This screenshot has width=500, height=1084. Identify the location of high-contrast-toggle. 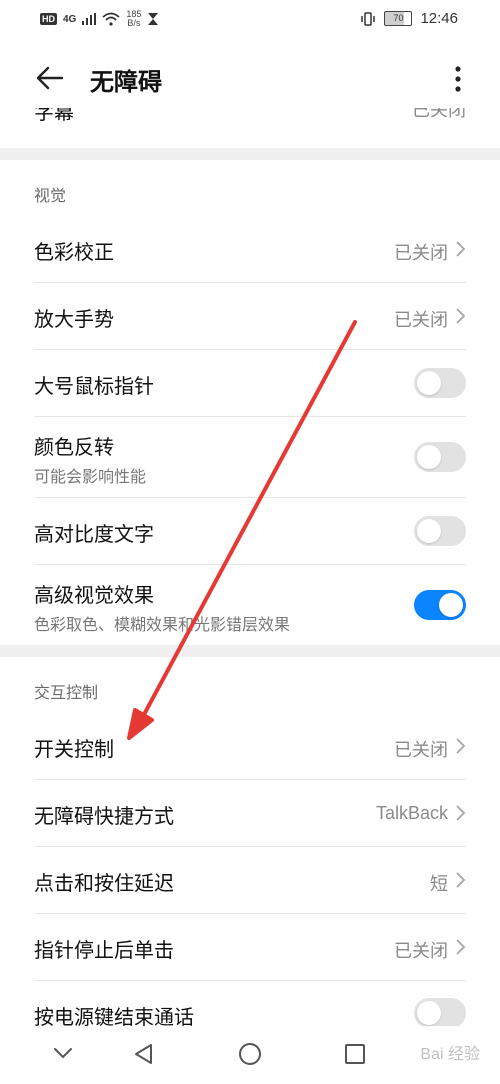
(440, 531).